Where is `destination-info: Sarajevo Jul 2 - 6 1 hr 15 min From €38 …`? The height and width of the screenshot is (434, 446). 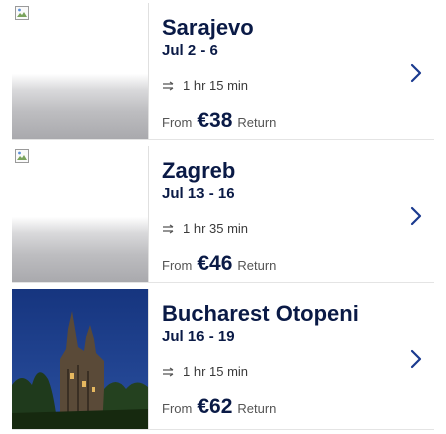 destination-info: Sarajevo Jul 2 - 6 1 hr 15 min From €38 … is located at coordinates (277, 74).